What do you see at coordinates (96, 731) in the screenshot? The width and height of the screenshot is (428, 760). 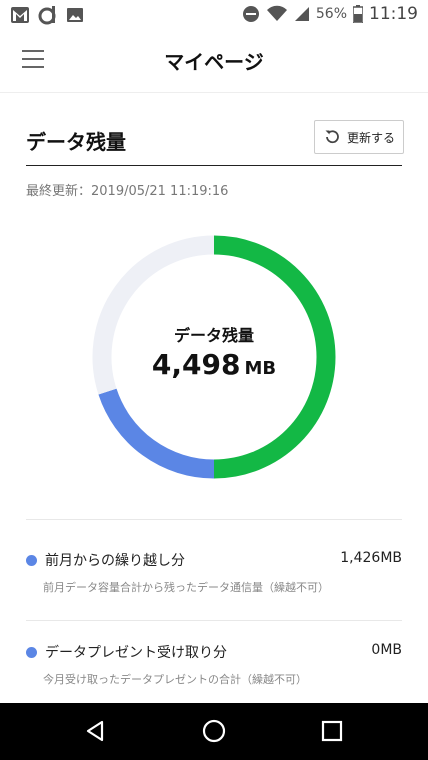 I see `back-icon` at bounding box center [96, 731].